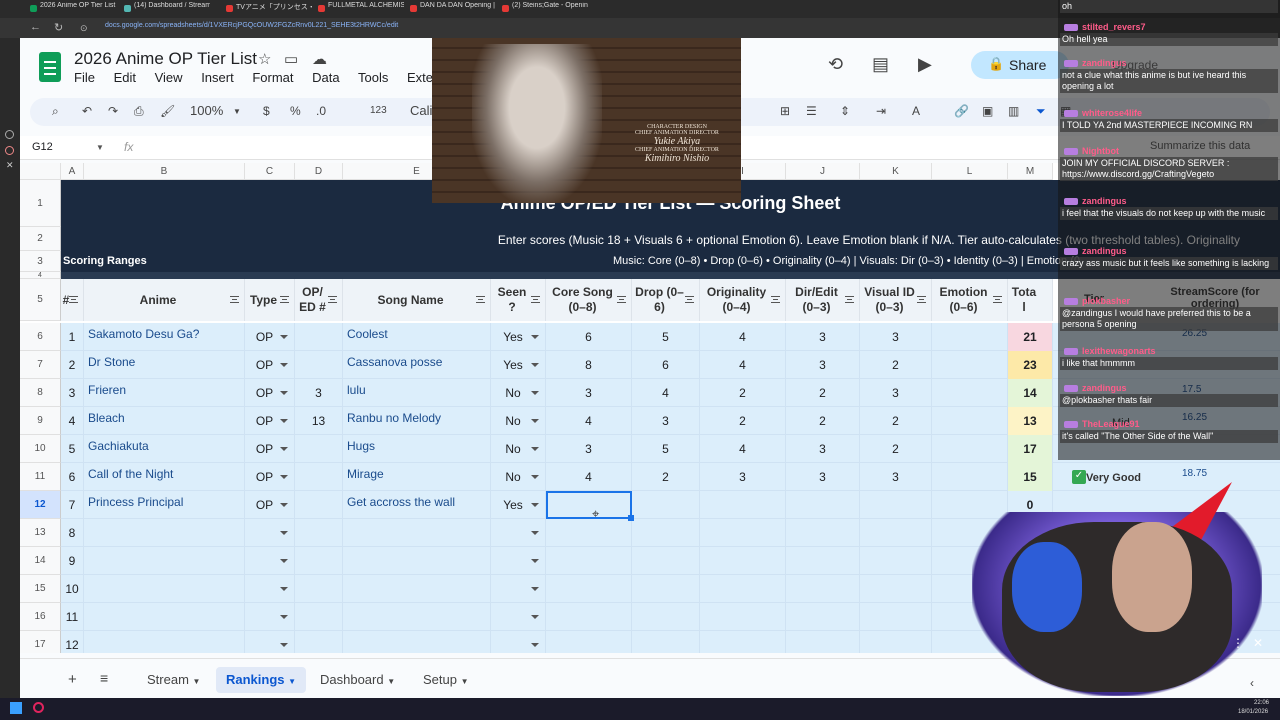 Image resolution: width=1280 pixels, height=720 pixels. Describe the element at coordinates (589, 300) in the screenshot. I see `column-title: Core Song (0–8)` at that location.